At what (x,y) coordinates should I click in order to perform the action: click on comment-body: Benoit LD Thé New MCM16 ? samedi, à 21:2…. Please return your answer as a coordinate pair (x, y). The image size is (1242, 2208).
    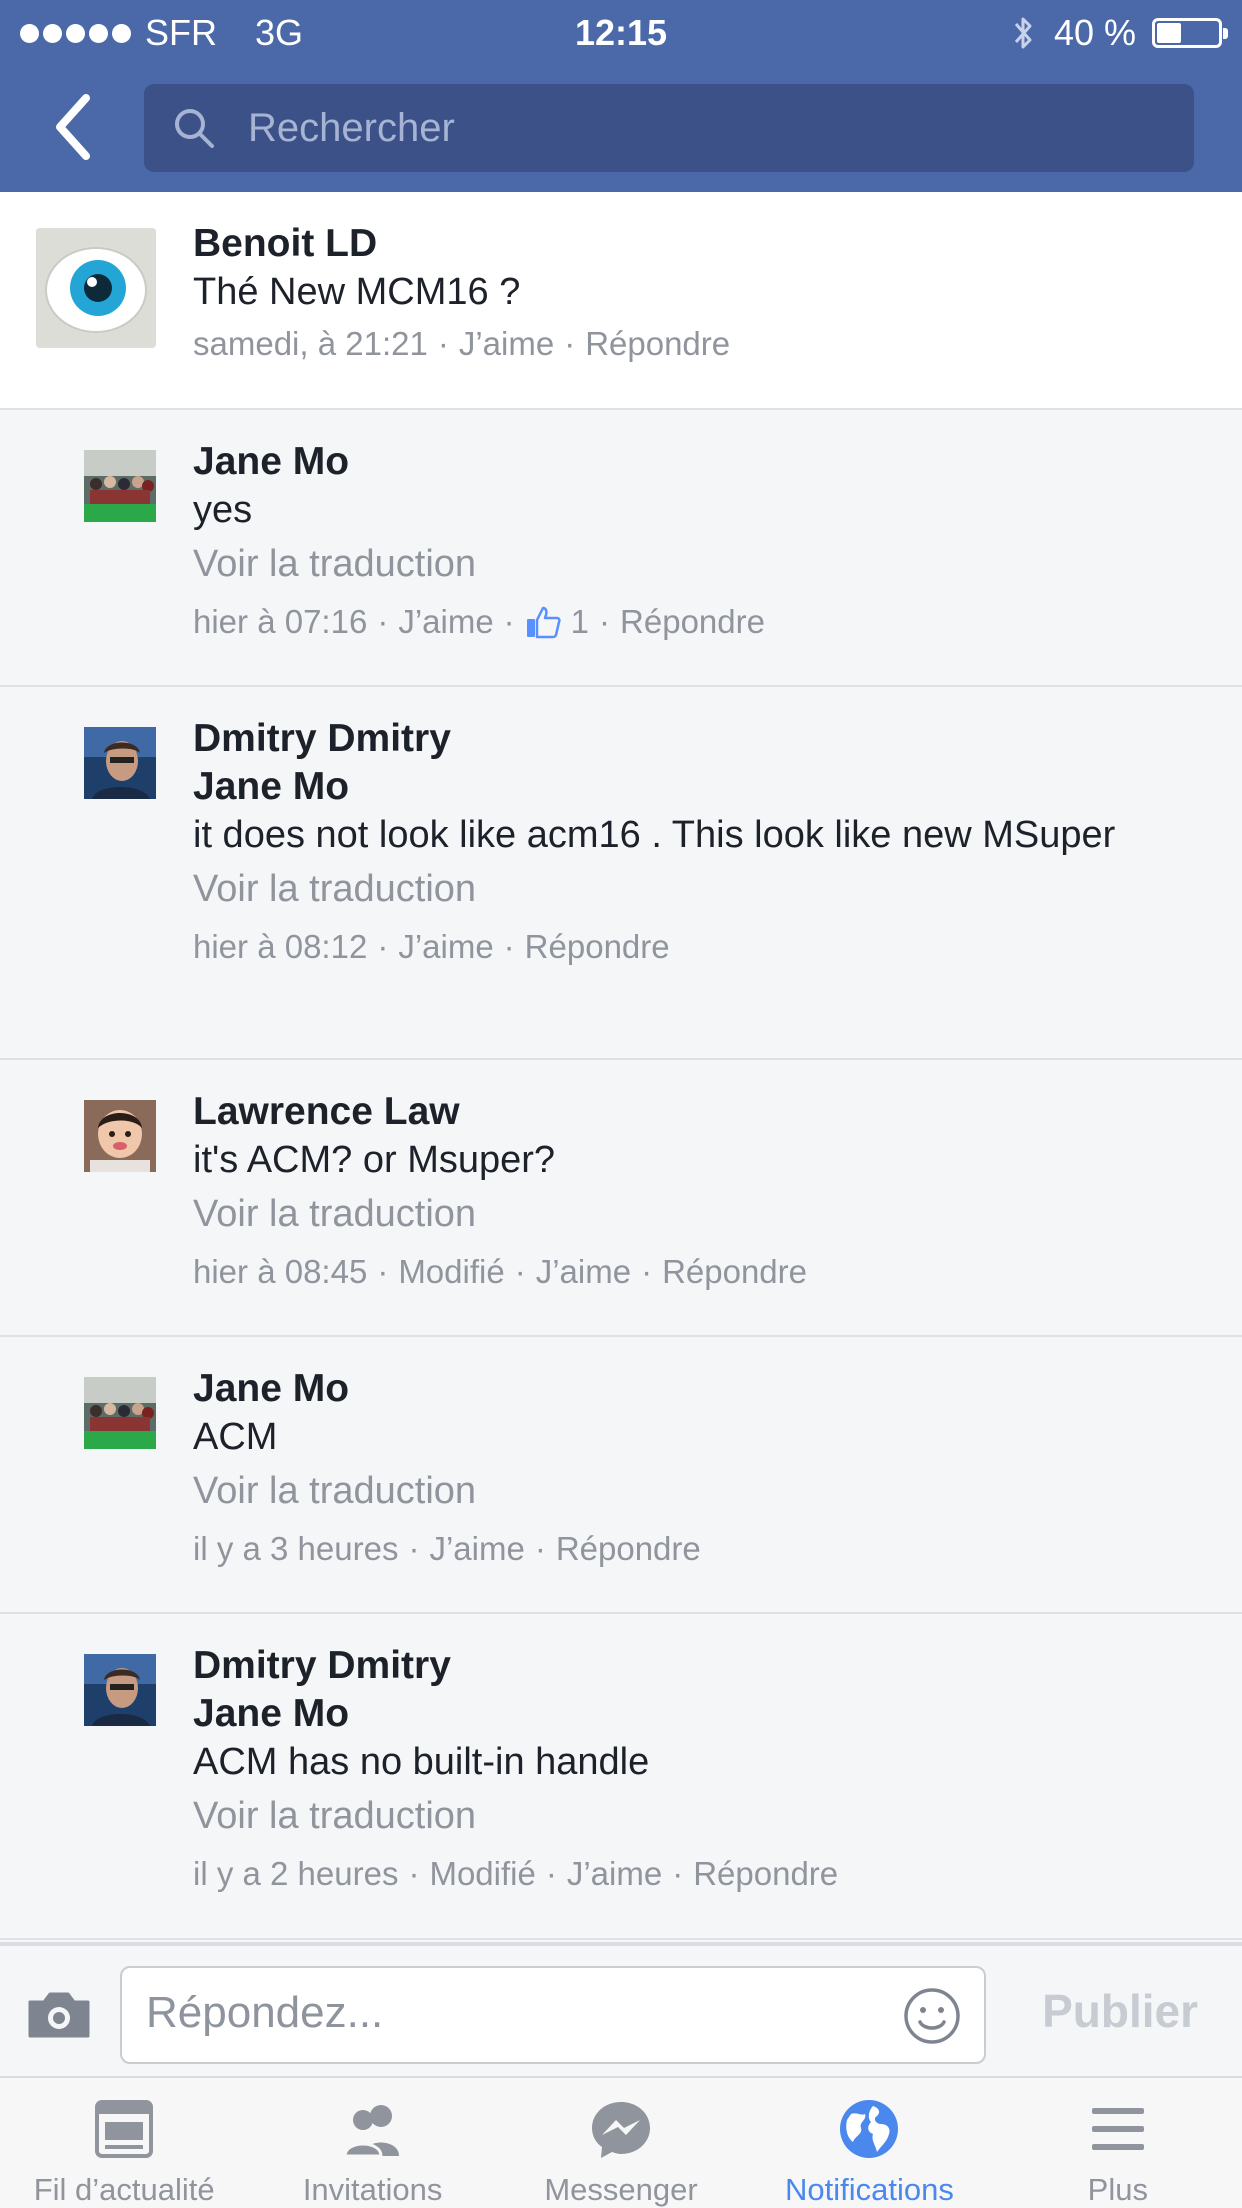
    Looking at the image, I should click on (697, 296).